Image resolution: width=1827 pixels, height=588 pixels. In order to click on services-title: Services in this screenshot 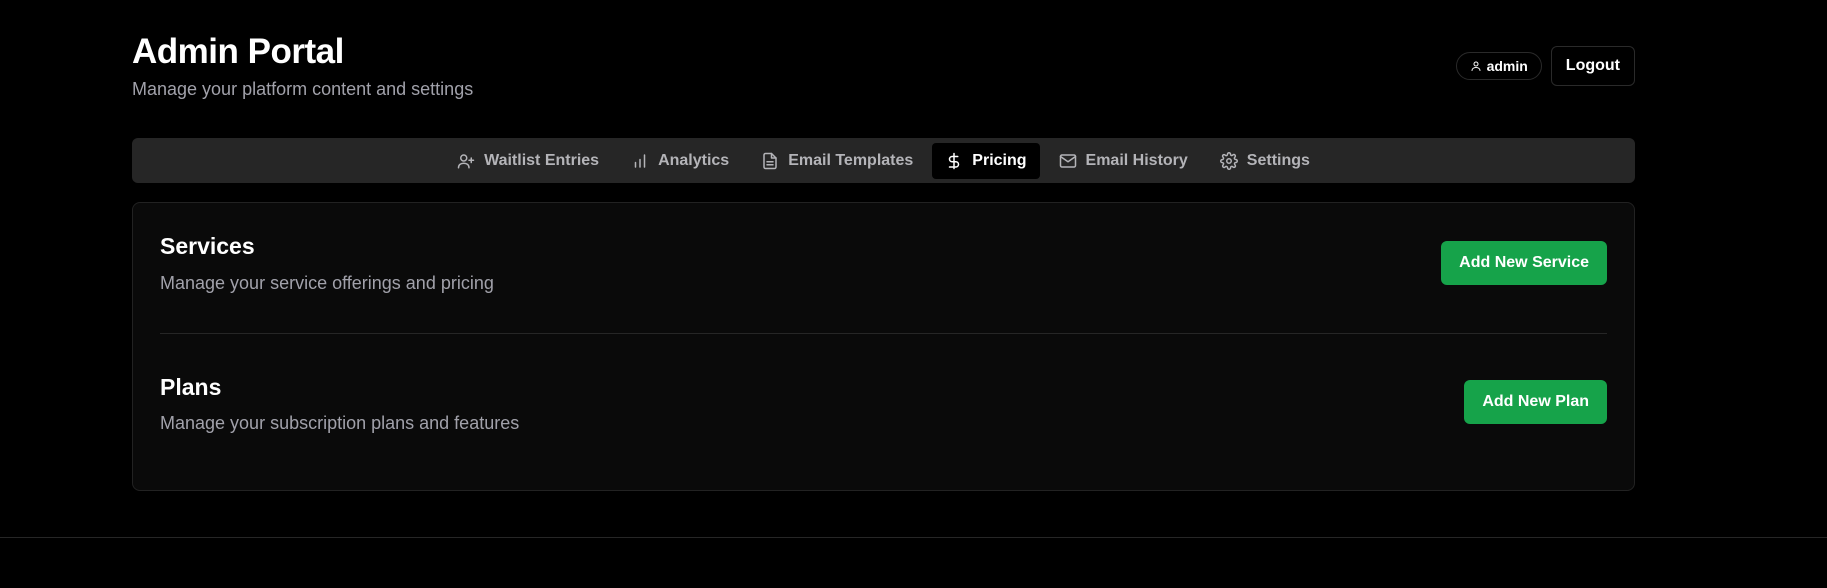, I will do `click(207, 246)`.